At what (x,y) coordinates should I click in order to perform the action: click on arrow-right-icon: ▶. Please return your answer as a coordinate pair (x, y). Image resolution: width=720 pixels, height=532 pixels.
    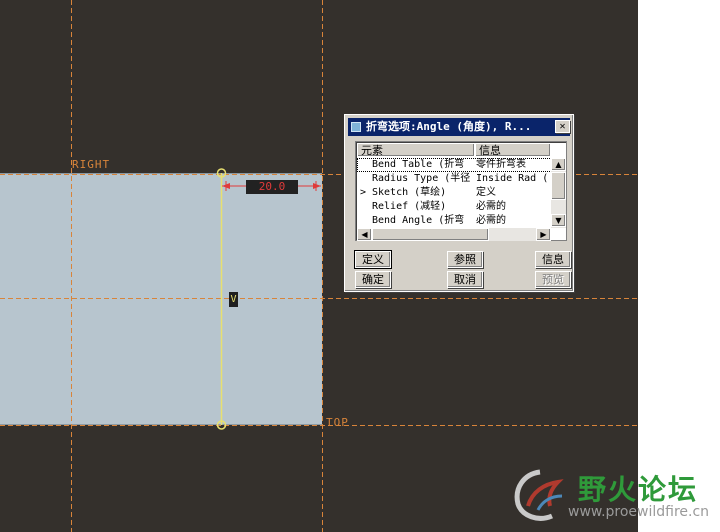
    Looking at the image, I should click on (543, 234).